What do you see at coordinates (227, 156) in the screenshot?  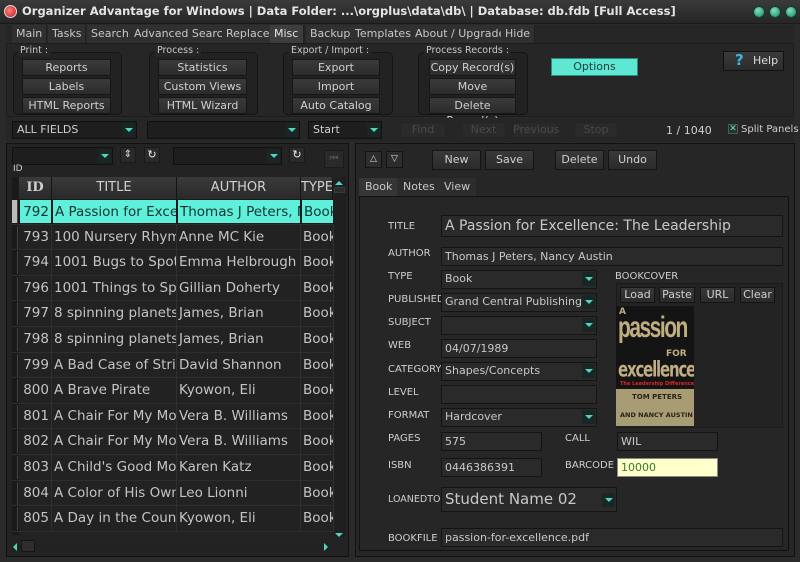 I see `filter-select` at bounding box center [227, 156].